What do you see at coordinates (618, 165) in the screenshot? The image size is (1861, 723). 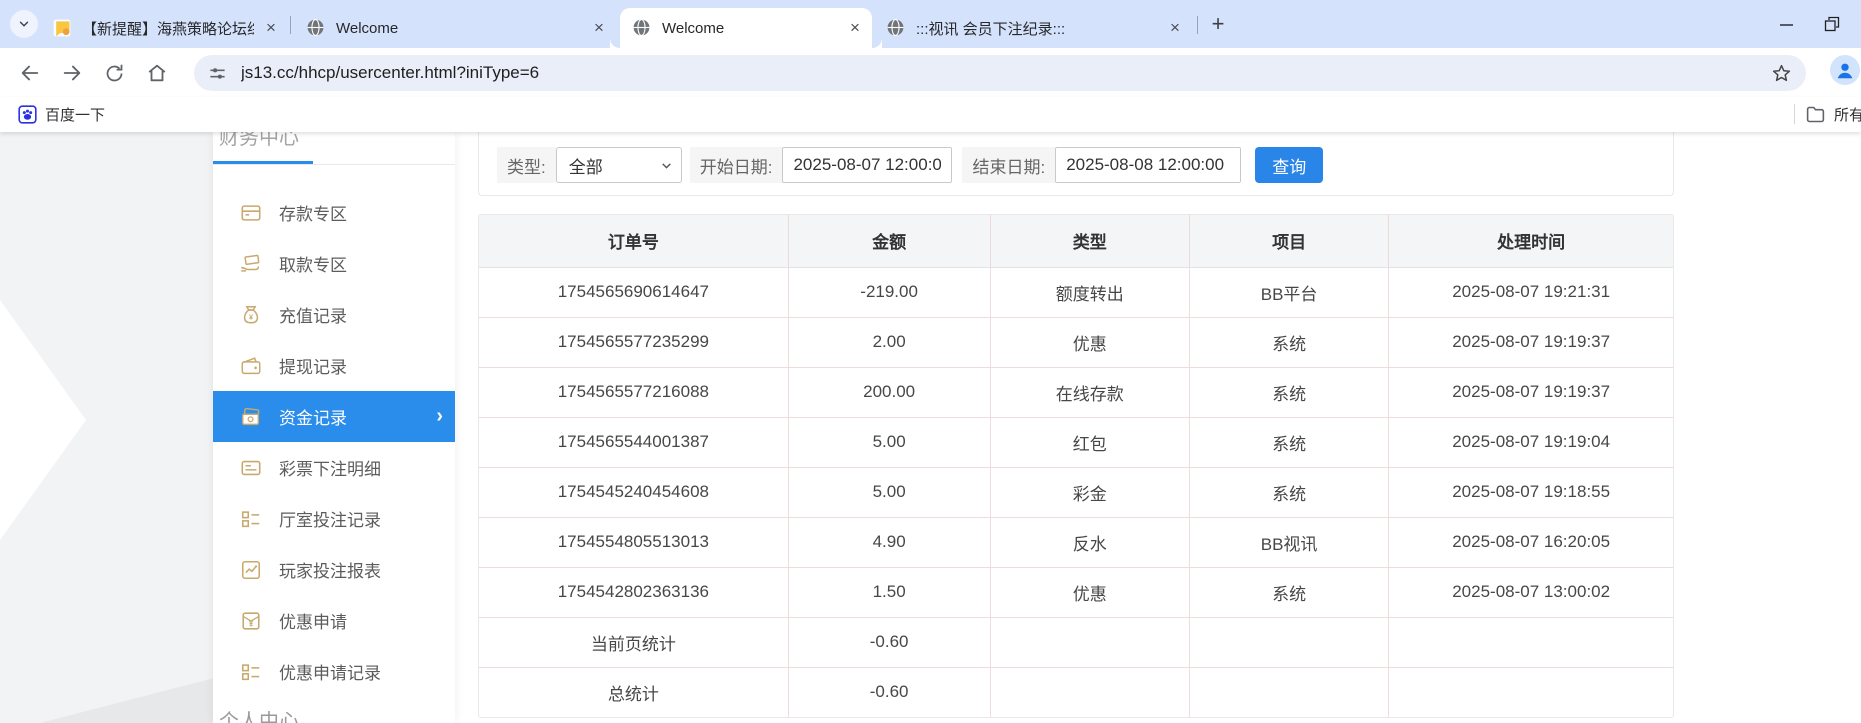 I see `type-select: 全部` at bounding box center [618, 165].